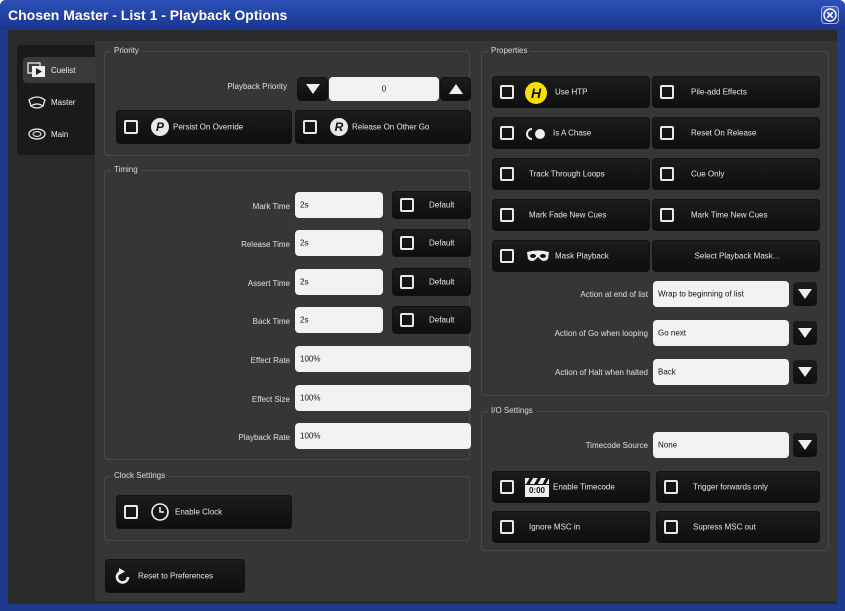 This screenshot has height=611, width=845. What do you see at coordinates (339, 243) in the screenshot?
I see `release-time-field: 2s` at bounding box center [339, 243].